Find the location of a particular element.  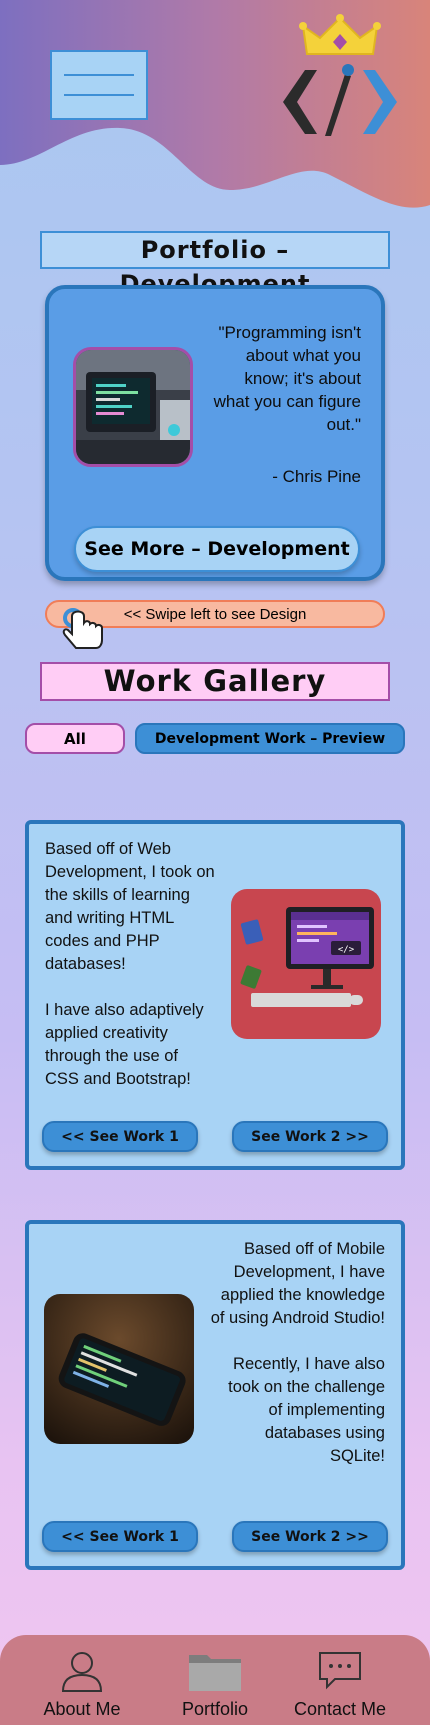

bottom-nav: About Me Portfolio Contact Me is located at coordinates (215, 1680).